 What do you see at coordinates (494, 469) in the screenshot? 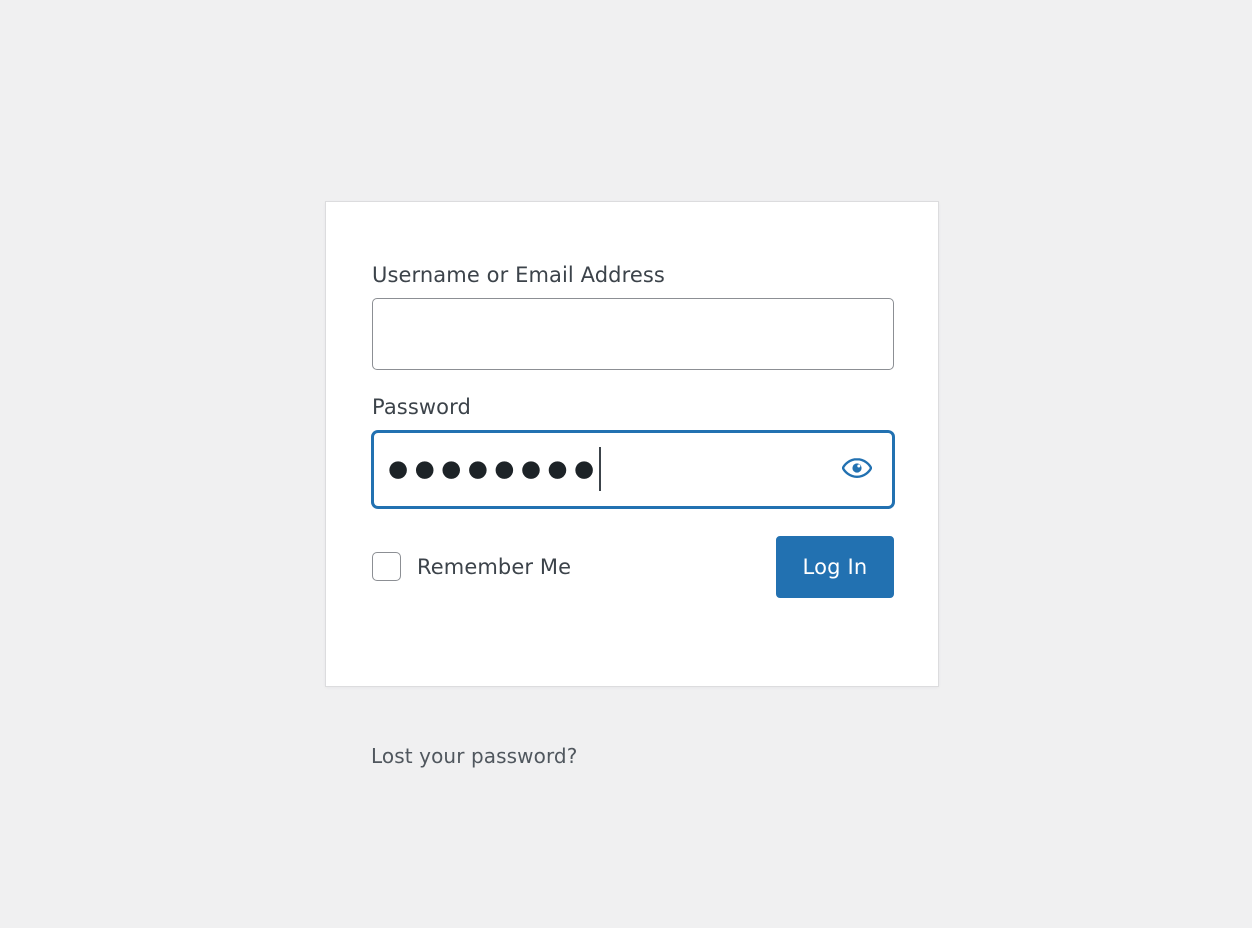
I see `password-dots: ●●●●●●●●` at bounding box center [494, 469].